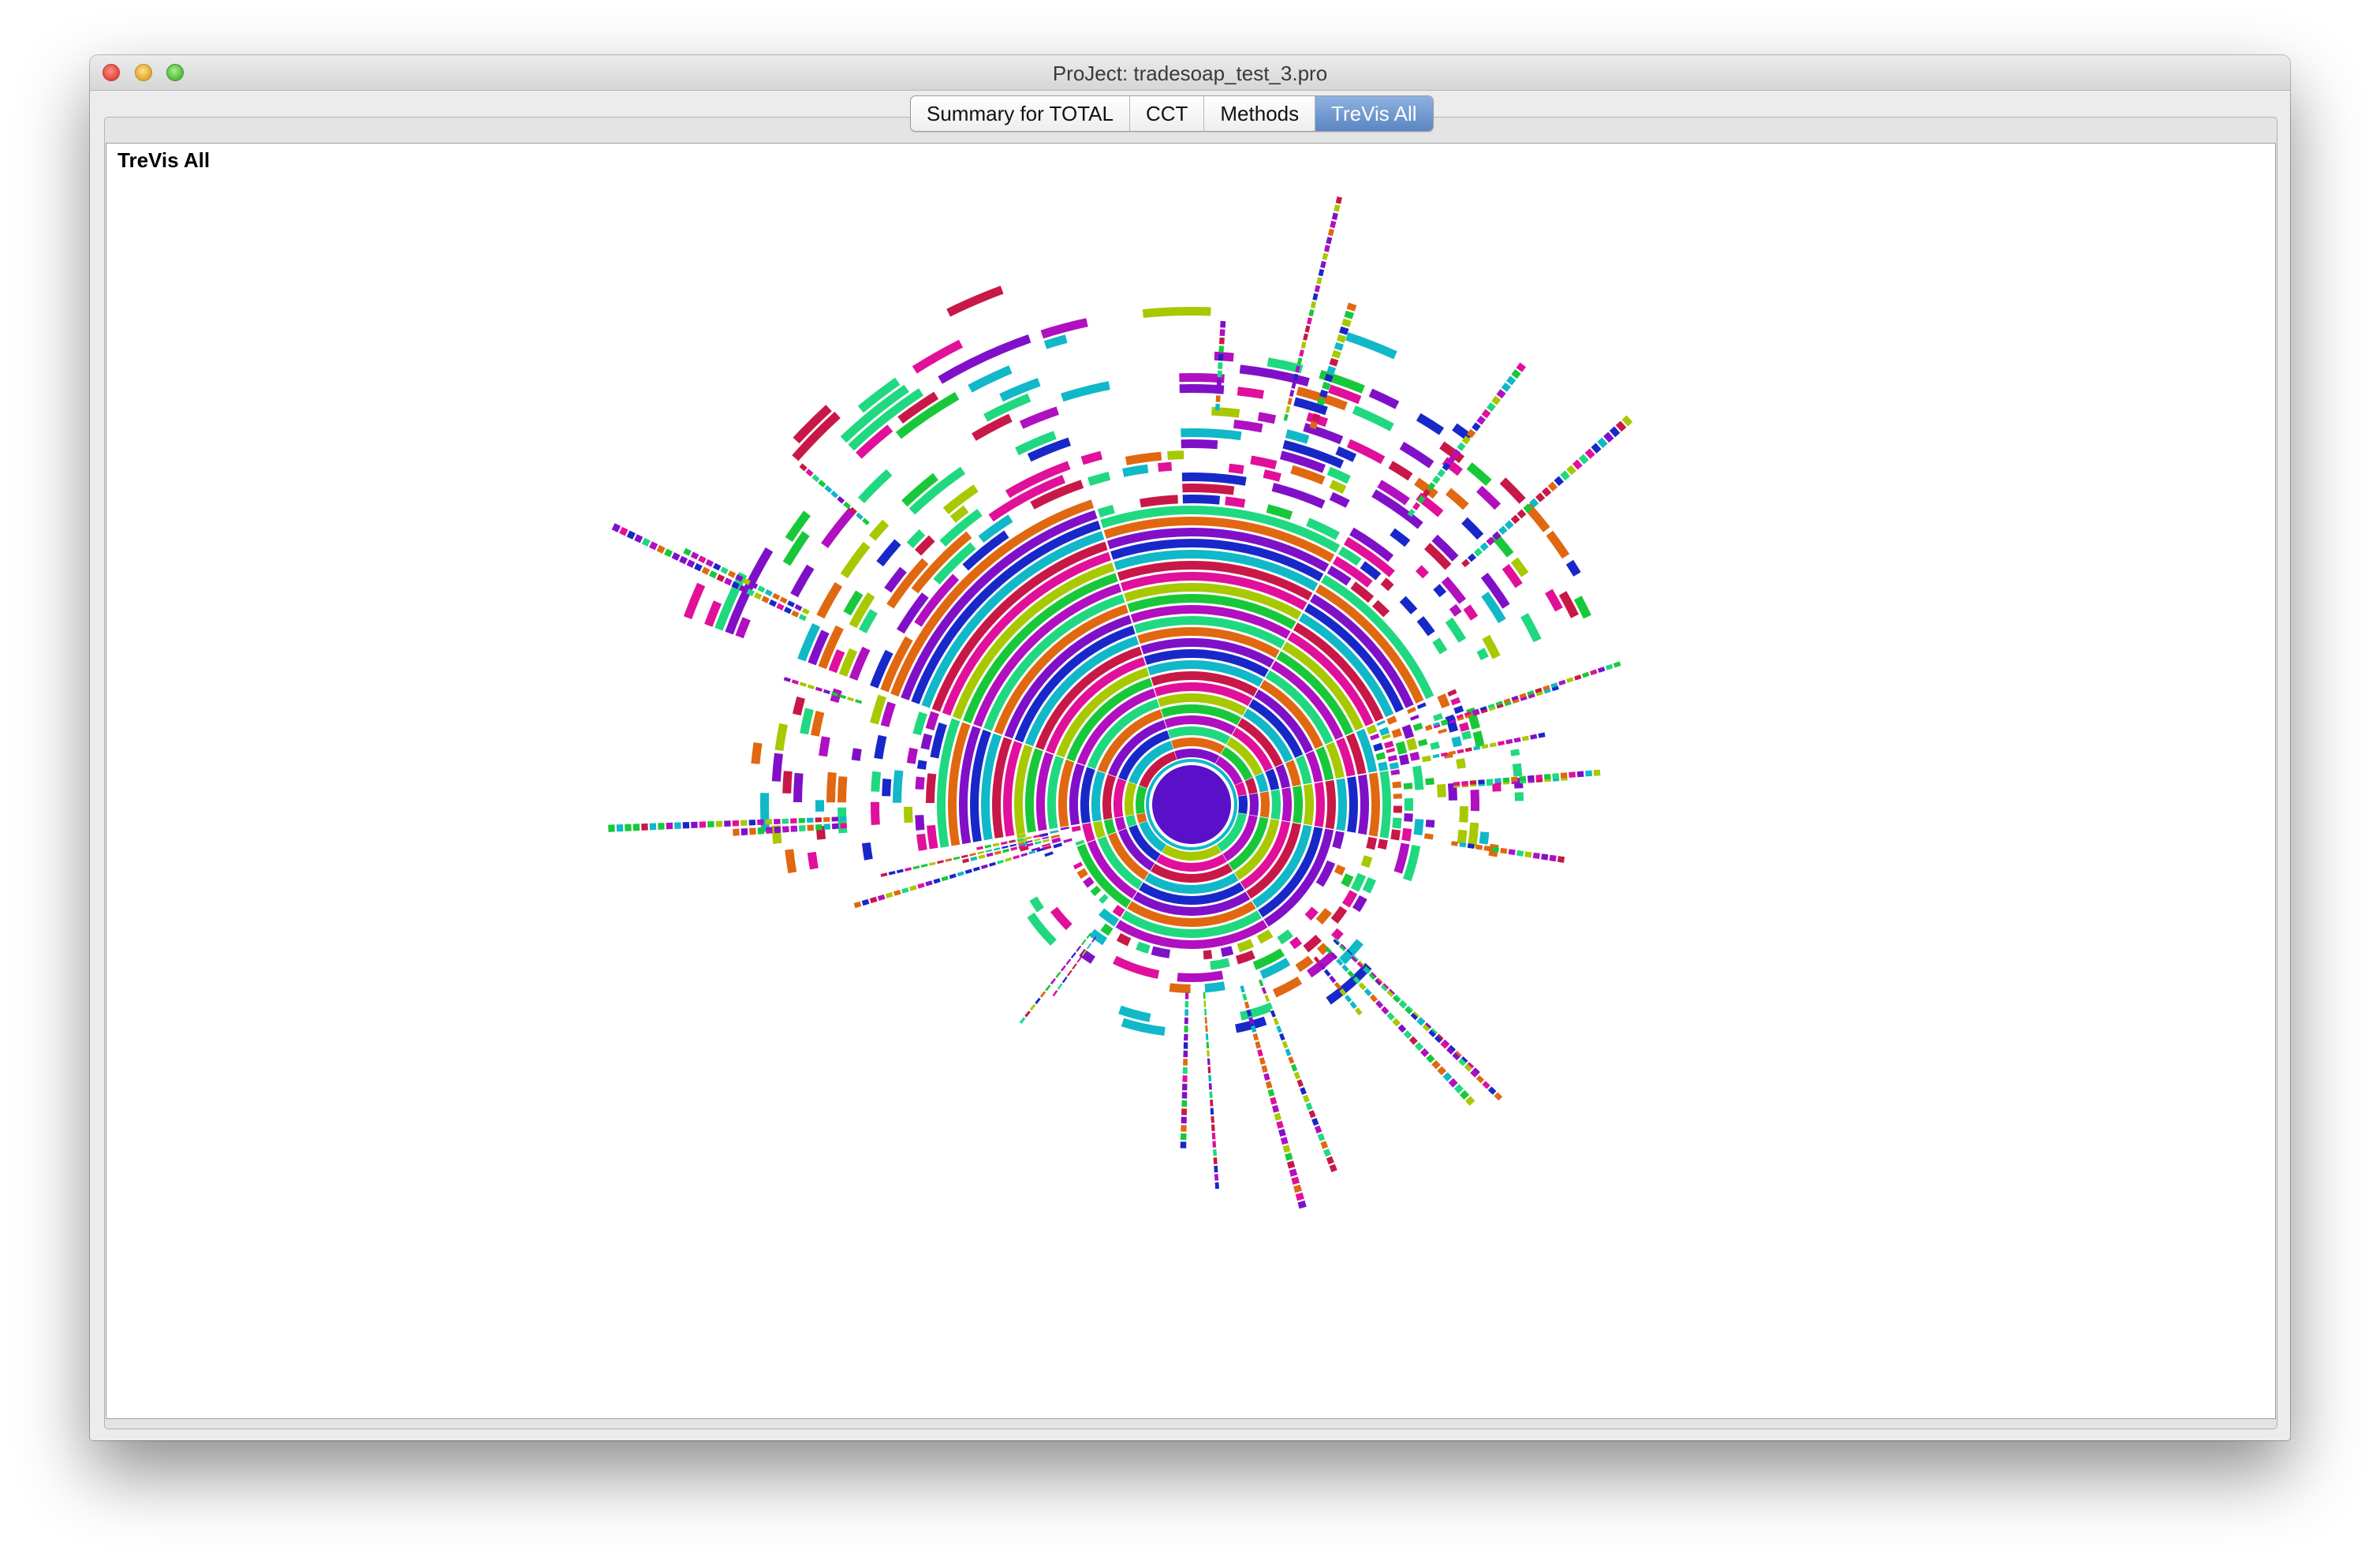  I want to click on tab-methods: Methods, so click(1260, 113).